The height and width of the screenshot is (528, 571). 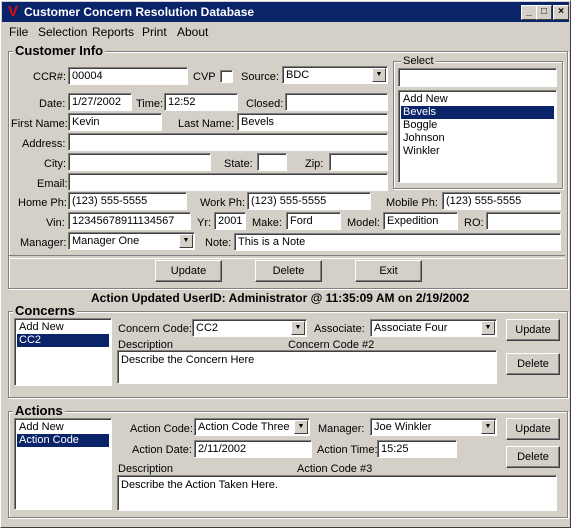 I want to click on customer-list: Add New Bevels Boggle Johnson Winkler, so click(x=477, y=136).